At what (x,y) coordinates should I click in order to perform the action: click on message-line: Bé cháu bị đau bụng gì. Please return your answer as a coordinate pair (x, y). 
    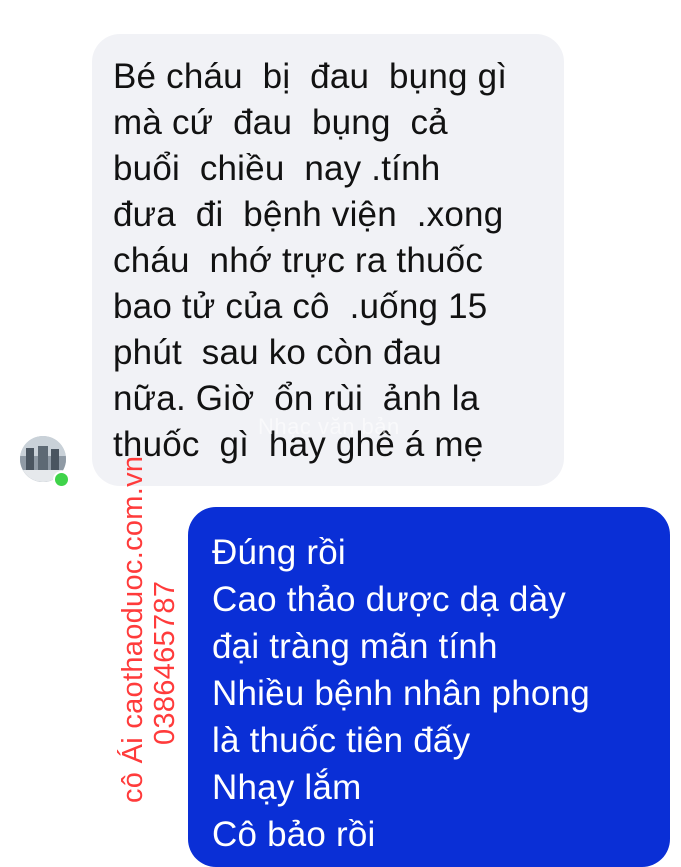
    Looking at the image, I should click on (310, 76).